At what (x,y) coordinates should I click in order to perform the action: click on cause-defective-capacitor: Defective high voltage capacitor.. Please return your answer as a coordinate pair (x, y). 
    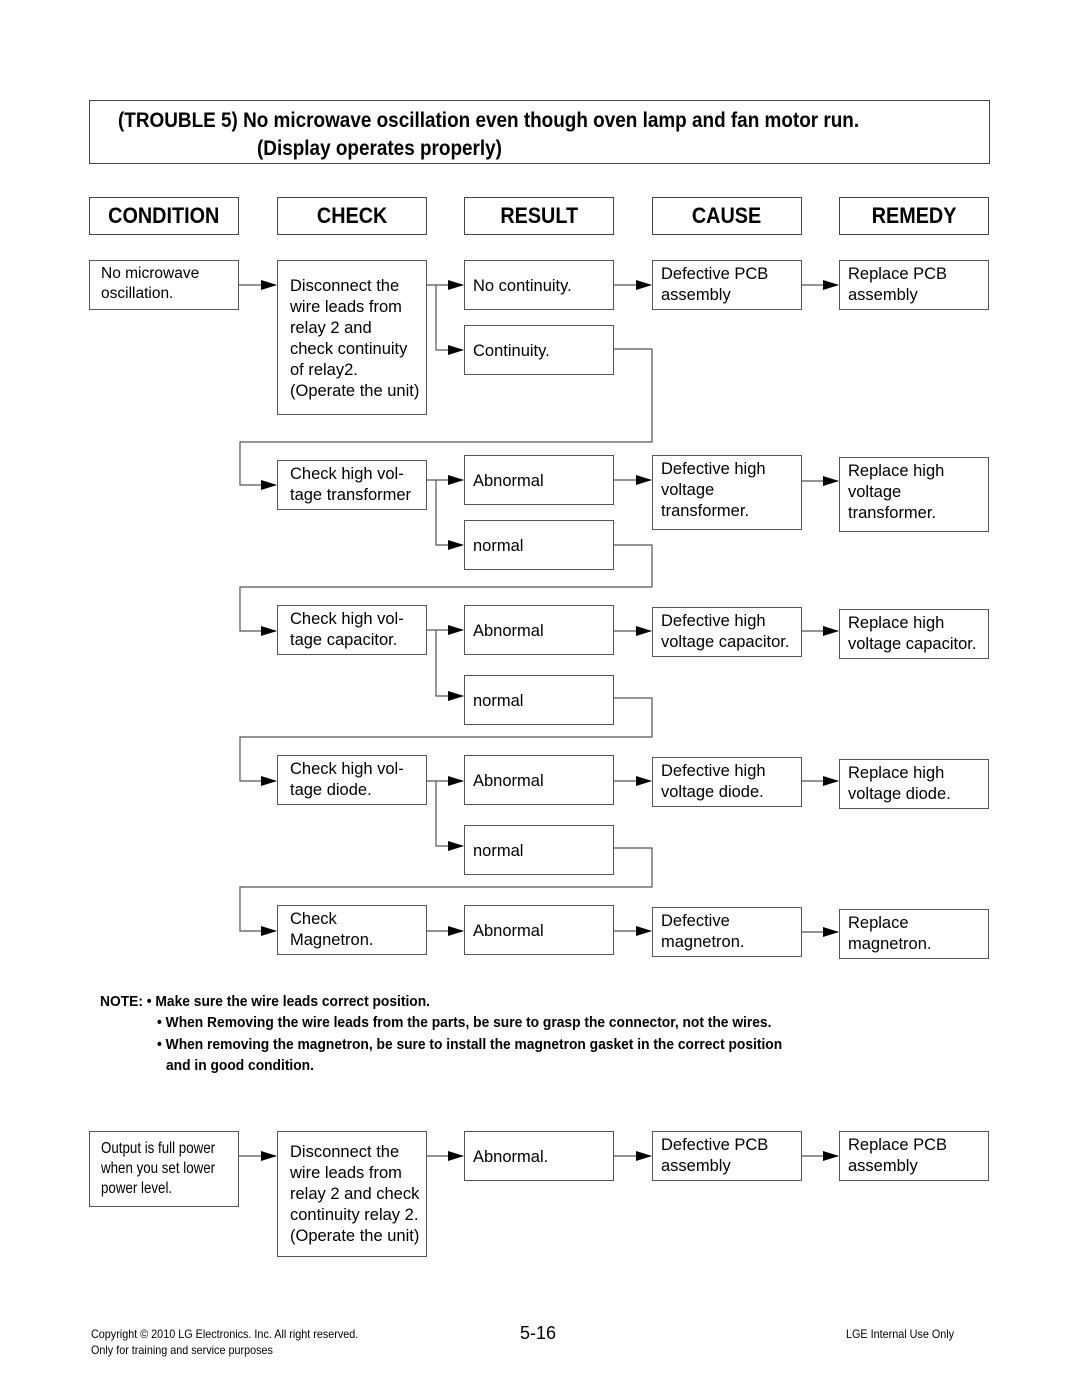
    Looking at the image, I should click on (727, 632).